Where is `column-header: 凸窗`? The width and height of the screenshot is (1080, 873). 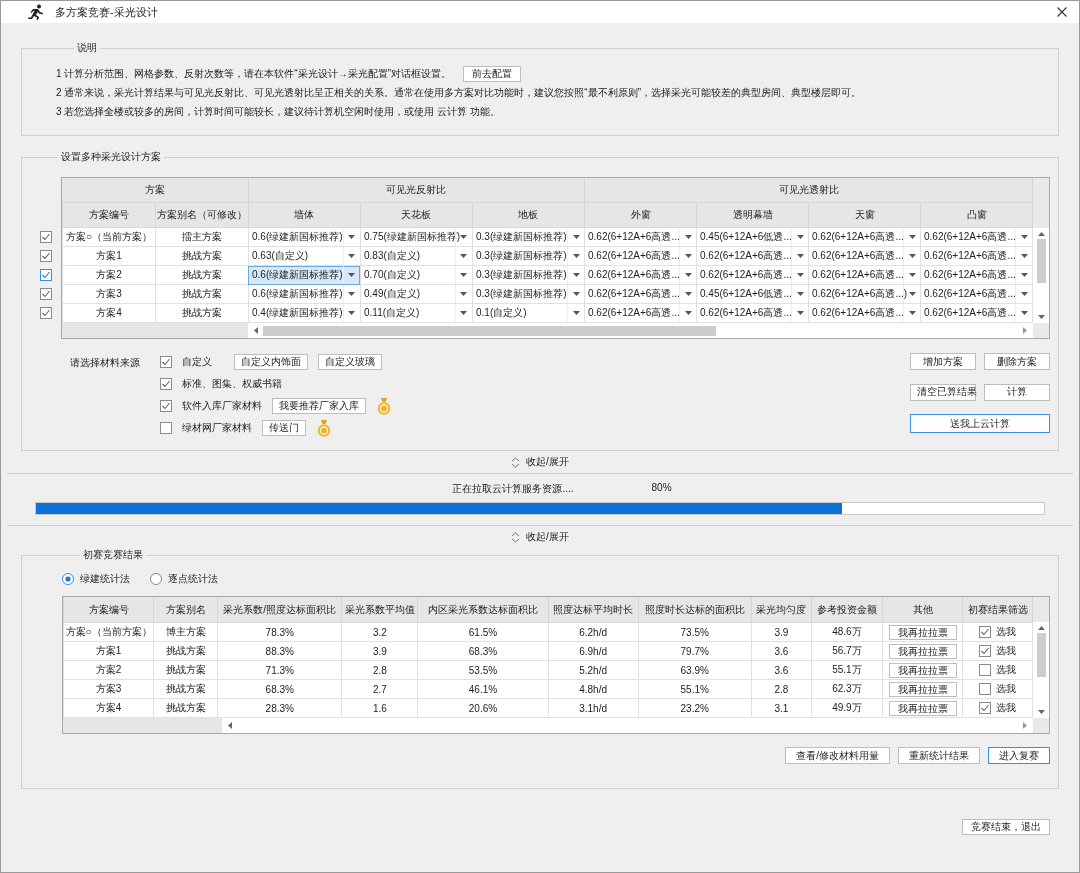 column-header: 凸窗 is located at coordinates (976, 215).